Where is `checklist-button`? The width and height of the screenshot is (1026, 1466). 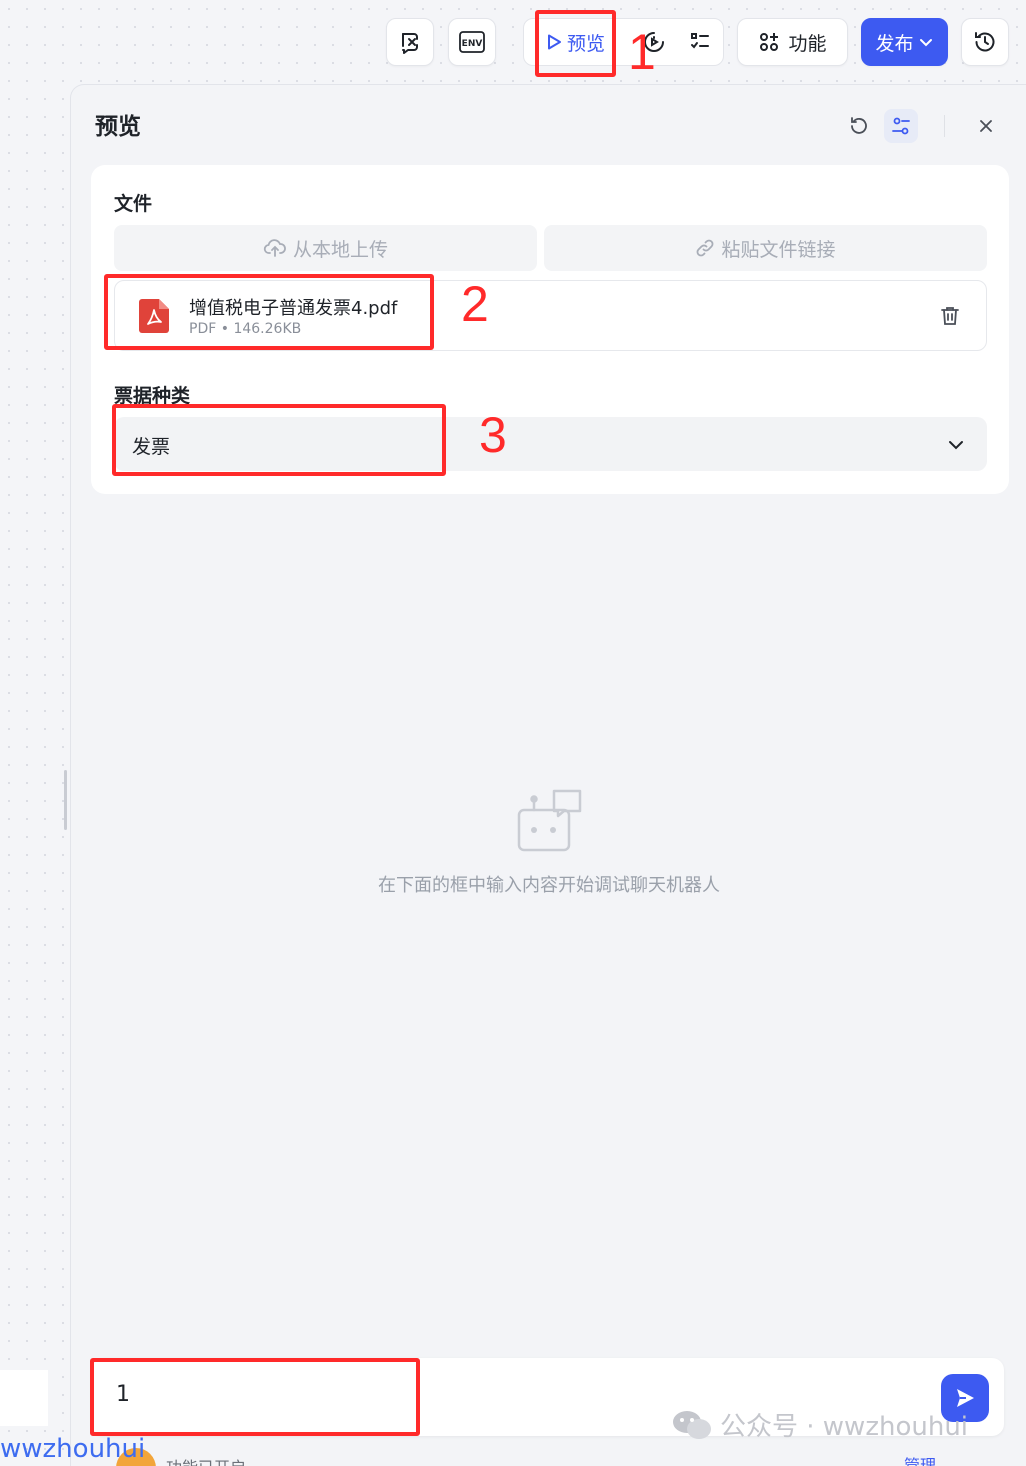
checklist-button is located at coordinates (700, 42).